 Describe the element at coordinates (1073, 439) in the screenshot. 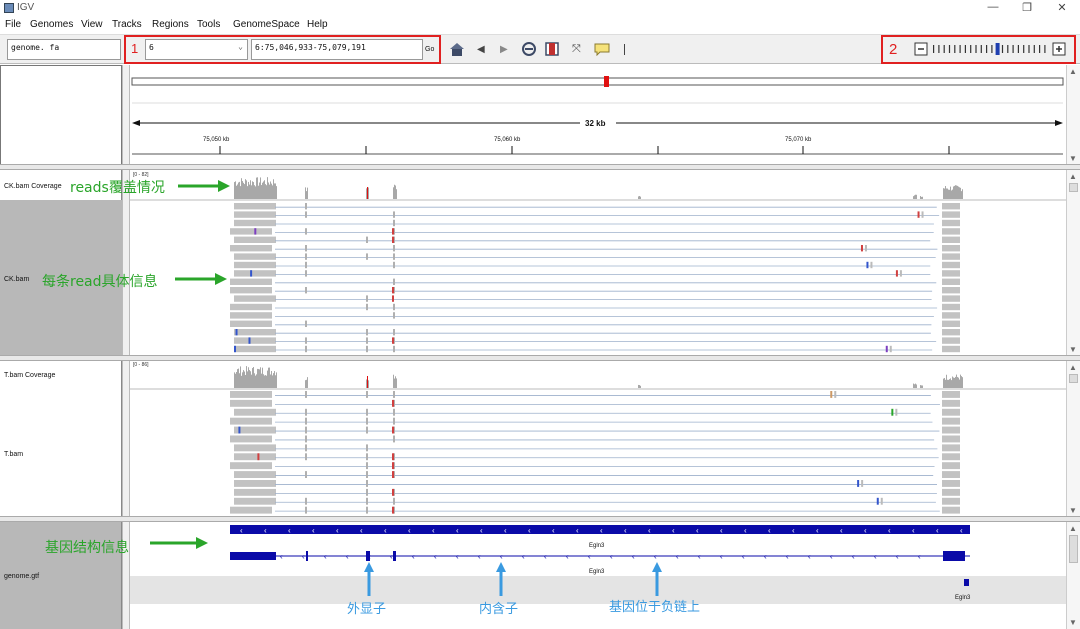

I see `t-scrollbar: ▲ ▼` at that location.